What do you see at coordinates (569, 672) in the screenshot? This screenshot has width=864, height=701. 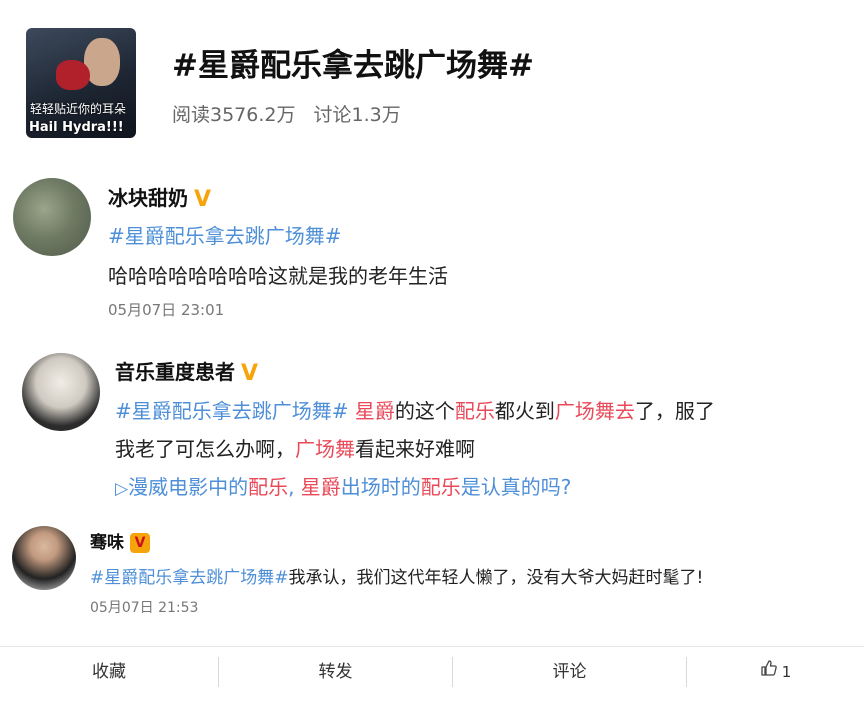 I see `comment-button: 评论` at bounding box center [569, 672].